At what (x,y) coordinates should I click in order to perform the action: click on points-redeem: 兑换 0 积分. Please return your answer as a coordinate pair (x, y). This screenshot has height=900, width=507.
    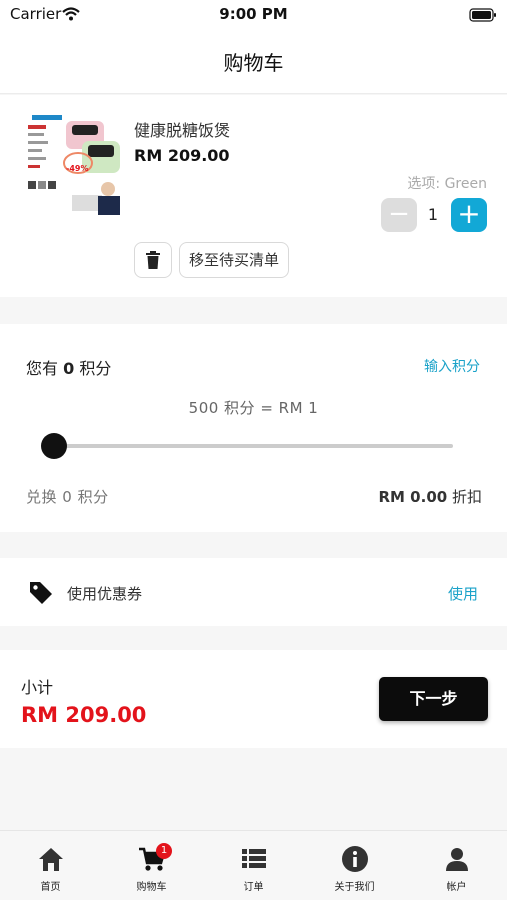
    Looking at the image, I should click on (67, 496).